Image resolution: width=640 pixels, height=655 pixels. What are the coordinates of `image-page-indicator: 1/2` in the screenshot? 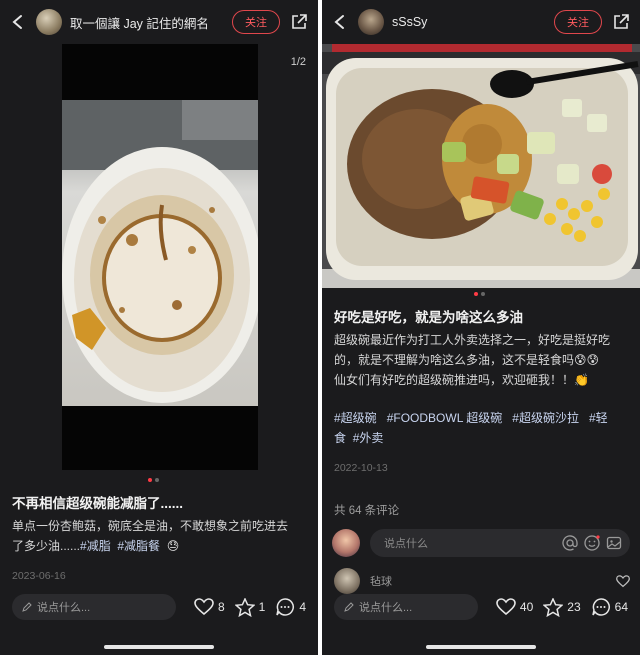 It's located at (298, 62).